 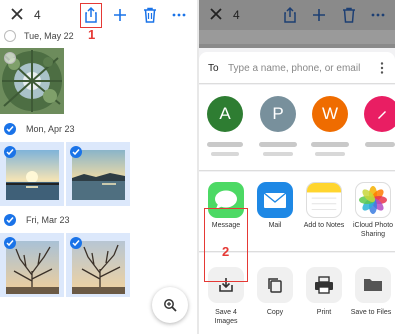 What do you see at coordinates (275, 225) in the screenshot?
I see `app-label: Mail` at bounding box center [275, 225].